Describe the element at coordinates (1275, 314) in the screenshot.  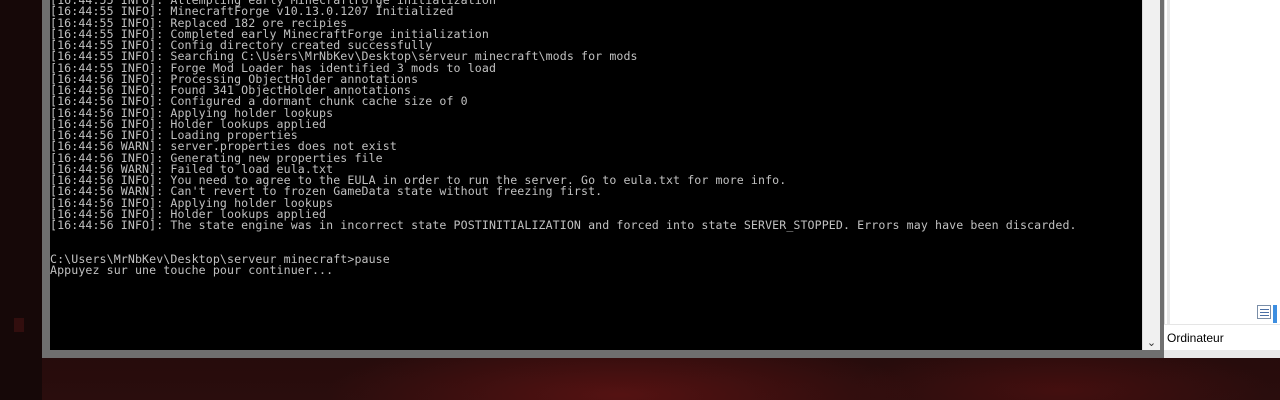
I see `large-icons-view-icon` at that location.